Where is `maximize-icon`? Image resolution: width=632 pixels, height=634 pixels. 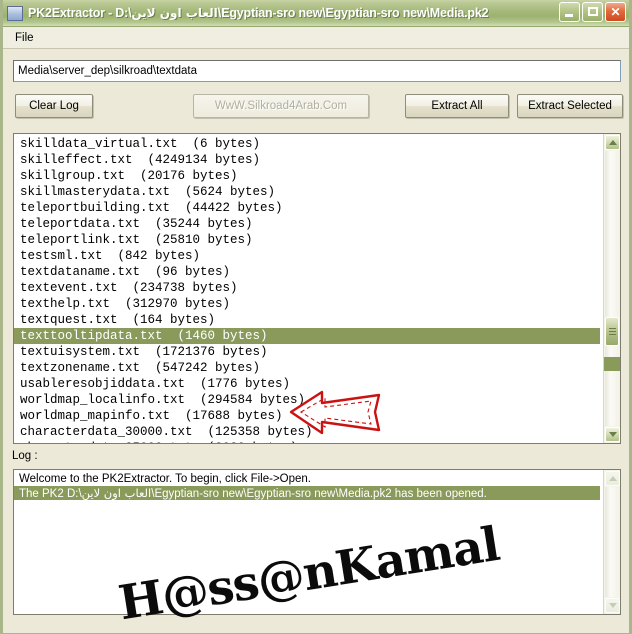
maximize-icon is located at coordinates (593, 11).